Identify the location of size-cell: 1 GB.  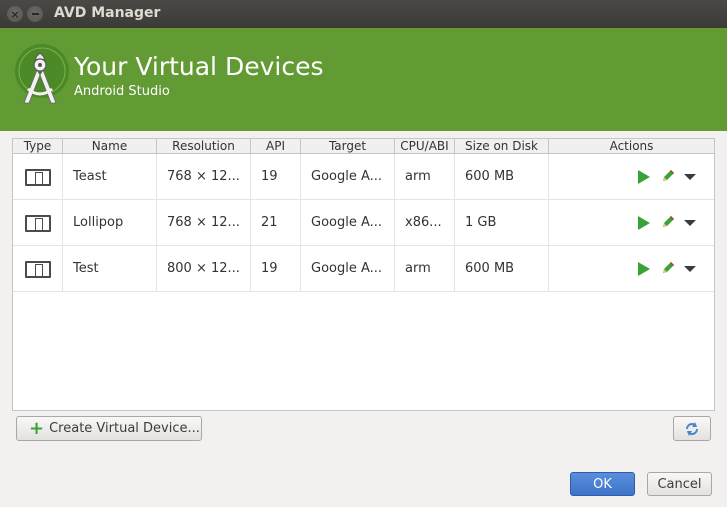
(502, 223).